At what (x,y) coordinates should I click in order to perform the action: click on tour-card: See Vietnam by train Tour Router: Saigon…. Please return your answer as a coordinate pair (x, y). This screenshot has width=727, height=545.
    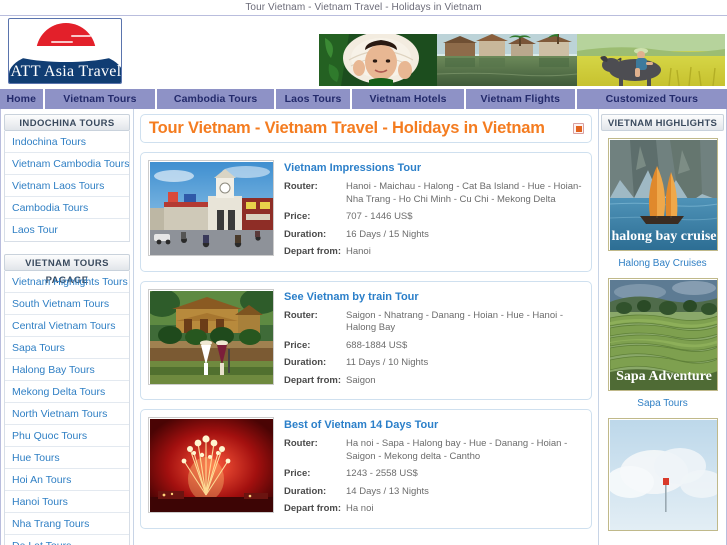
    Looking at the image, I should click on (366, 340).